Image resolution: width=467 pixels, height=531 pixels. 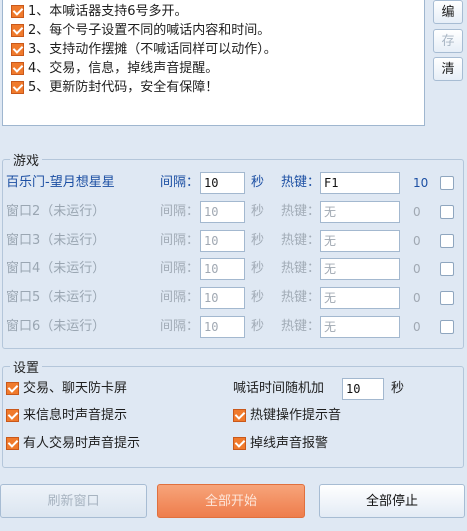 What do you see at coordinates (279, 388) in the screenshot?
I see `random-time-label: 喊话时间随机加` at bounding box center [279, 388].